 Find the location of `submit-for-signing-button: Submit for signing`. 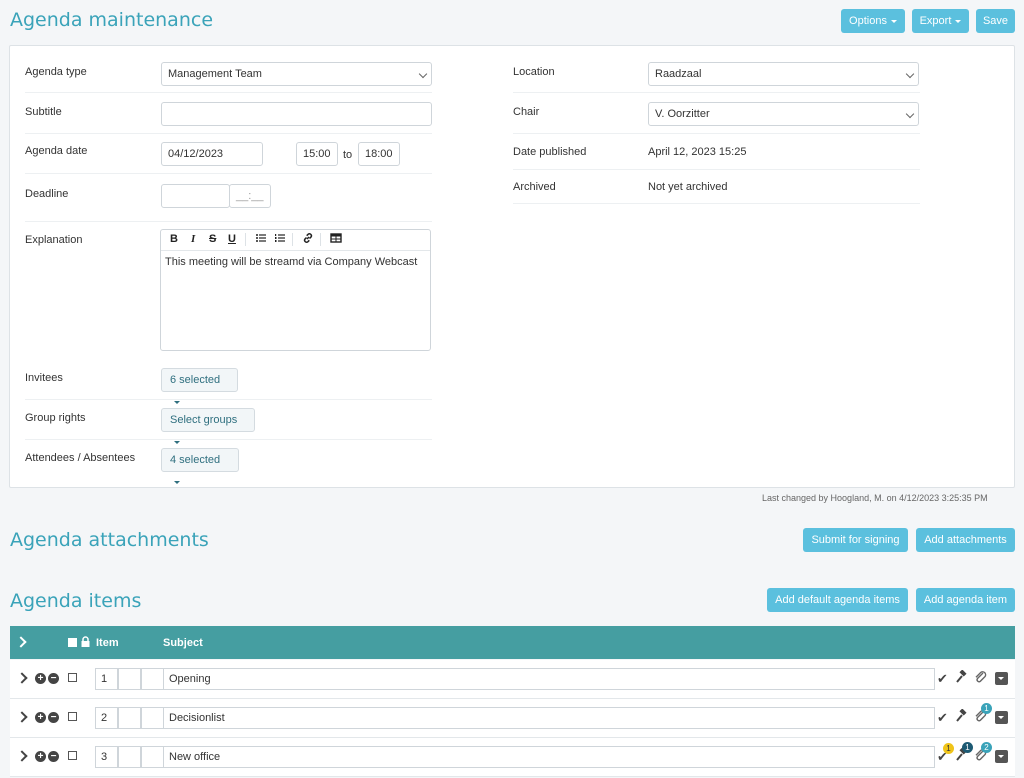

submit-for-signing-button: Submit for signing is located at coordinates (855, 540).